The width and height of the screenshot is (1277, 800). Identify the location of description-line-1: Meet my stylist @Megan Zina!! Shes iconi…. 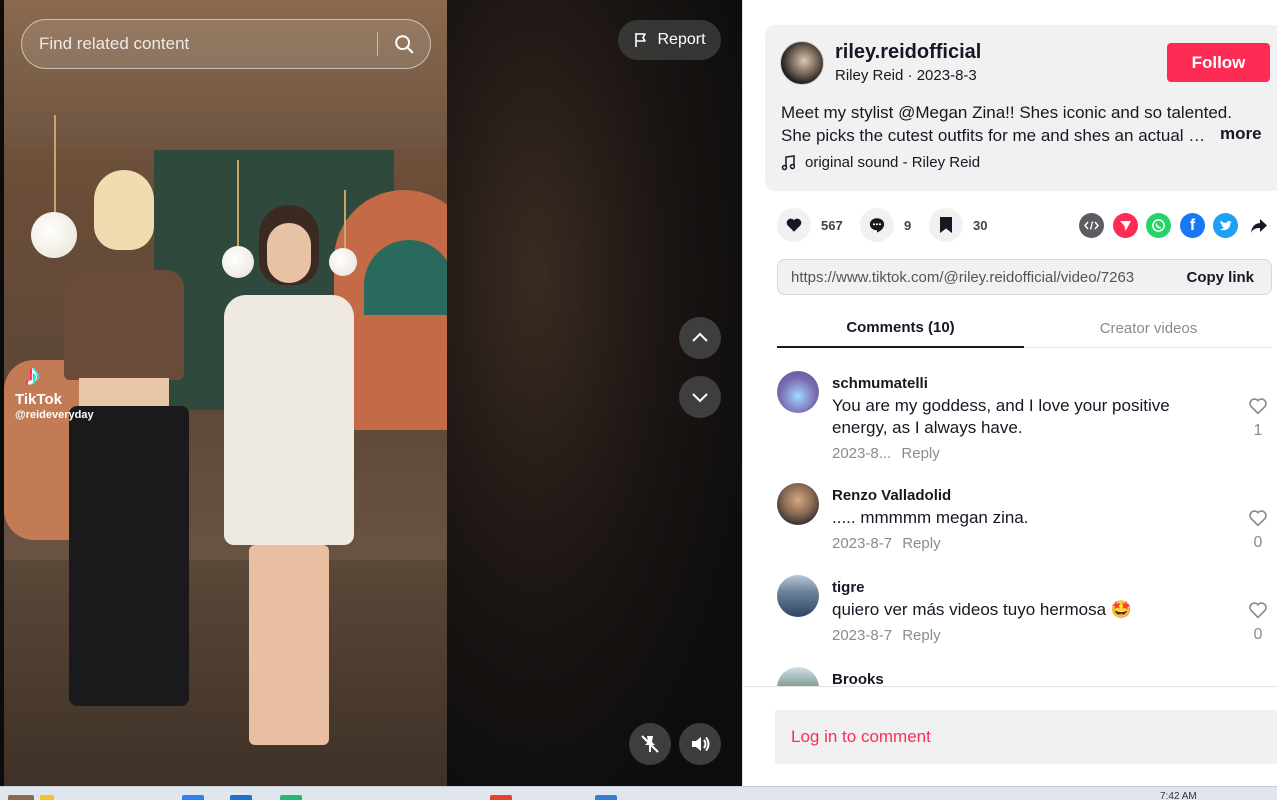
(1006, 112).